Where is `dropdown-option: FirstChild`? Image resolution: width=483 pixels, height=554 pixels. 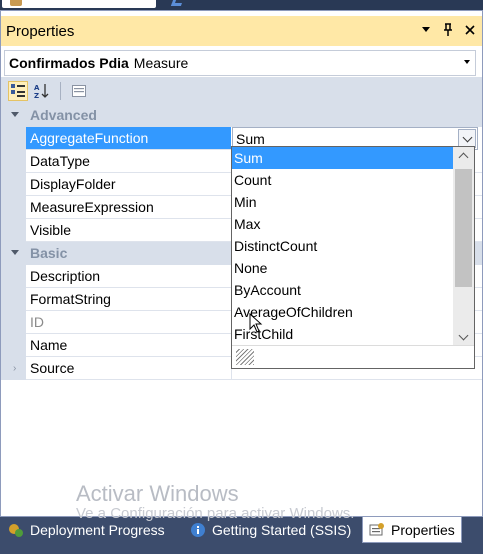 dropdown-option: FirstChild is located at coordinates (342, 334).